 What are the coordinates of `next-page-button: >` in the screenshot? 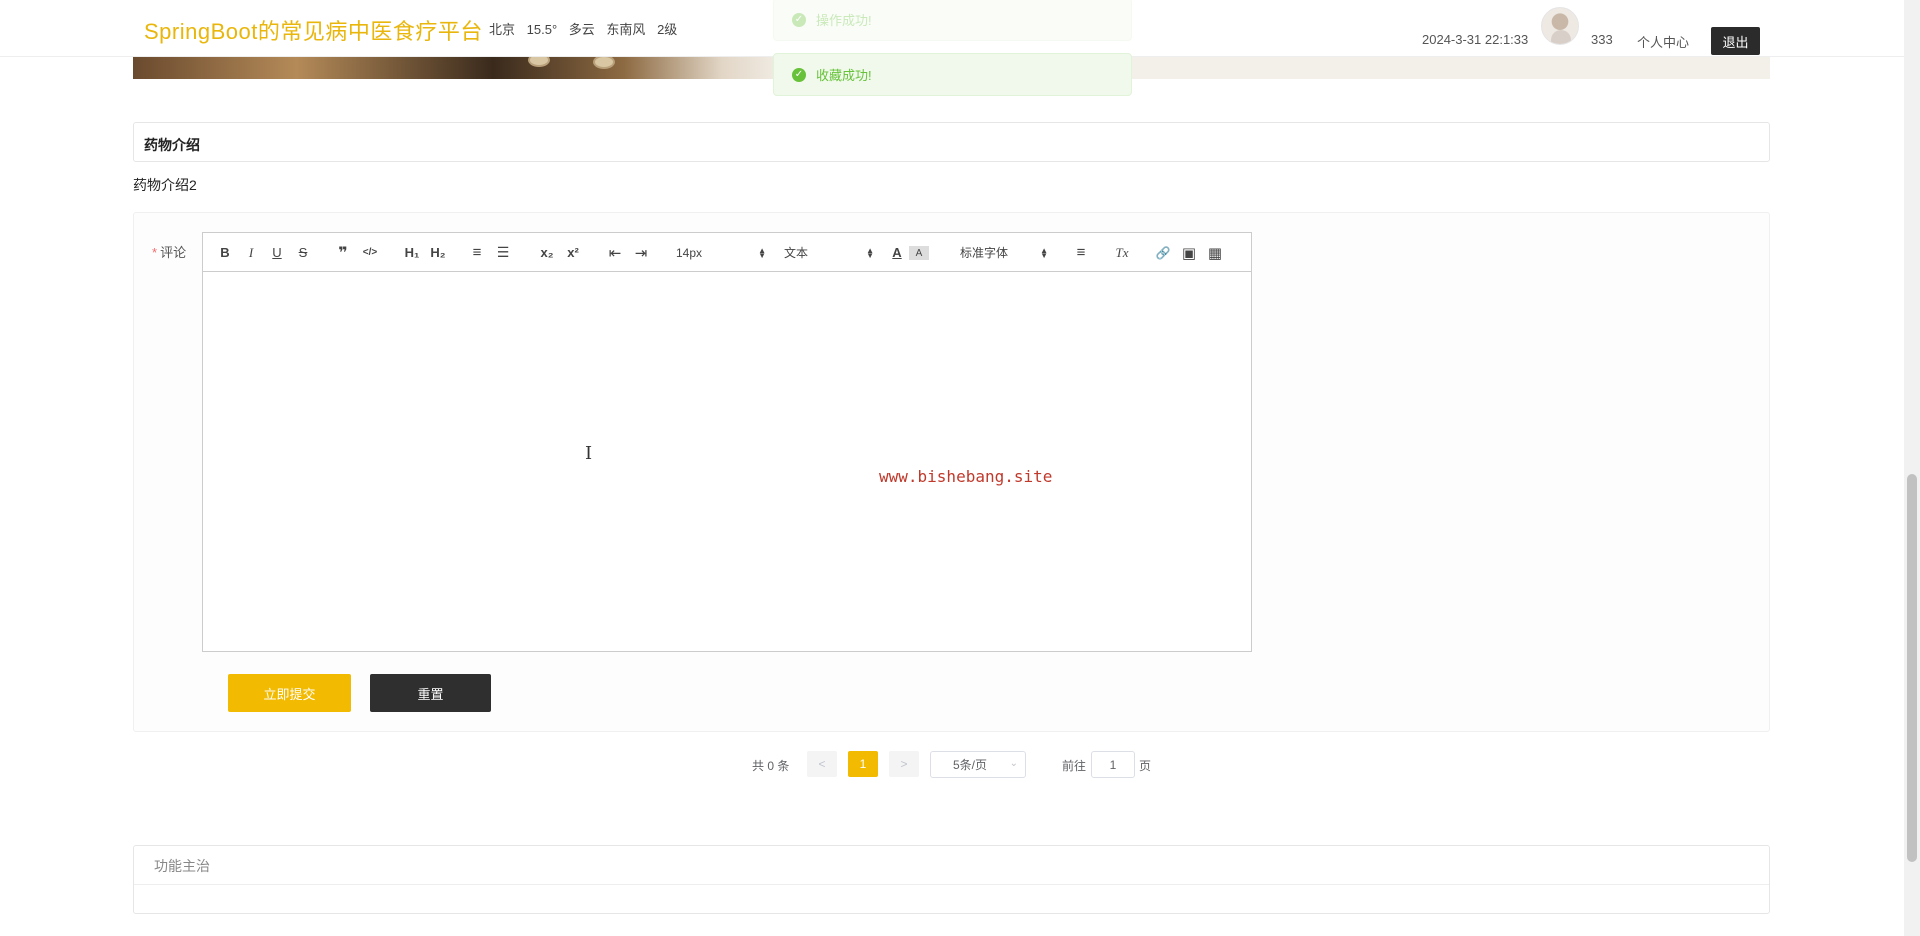 It's located at (904, 764).